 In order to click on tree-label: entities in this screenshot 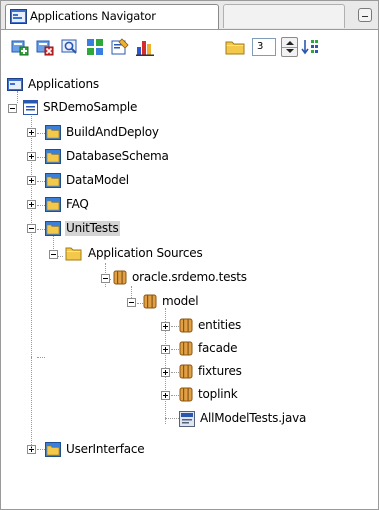, I will do `click(220, 325)`.